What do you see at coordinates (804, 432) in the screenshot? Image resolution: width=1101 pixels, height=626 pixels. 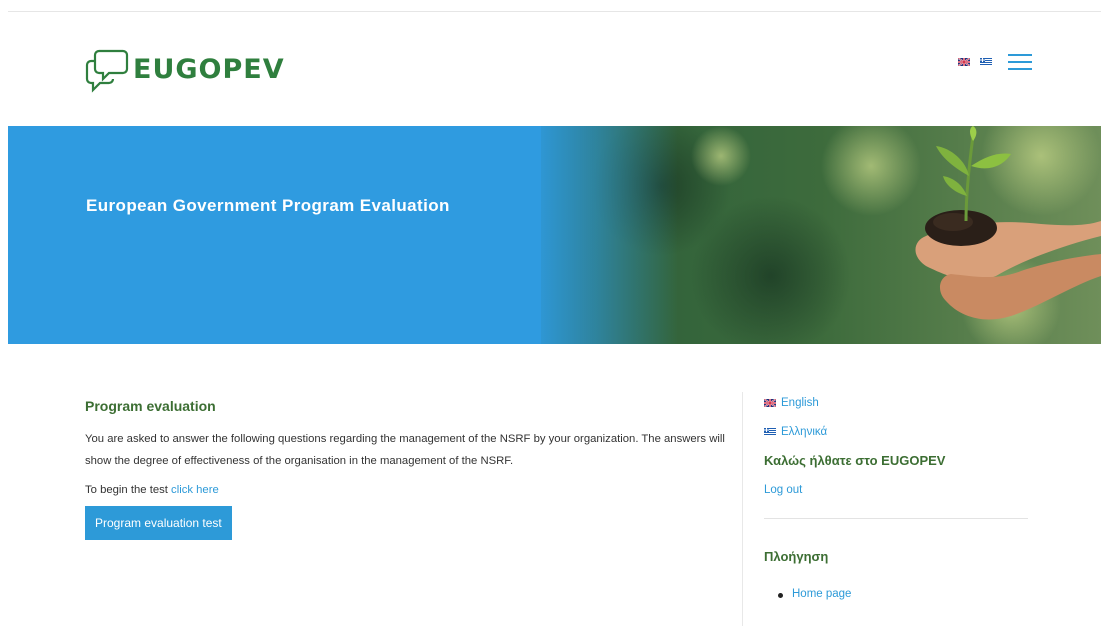 I see `language-label: Ελληνικά` at bounding box center [804, 432].